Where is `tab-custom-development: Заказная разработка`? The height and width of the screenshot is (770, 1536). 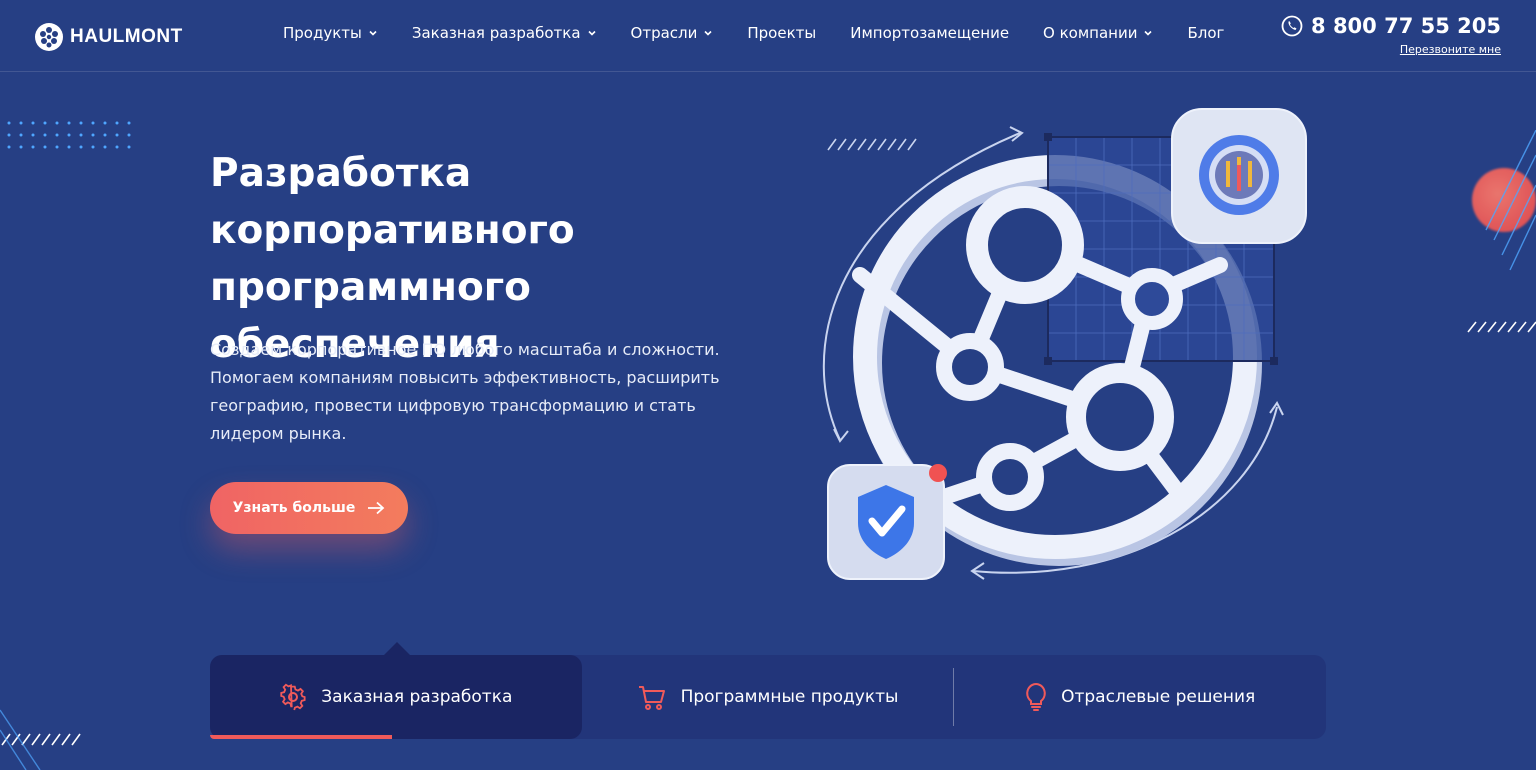 tab-custom-development: Заказная разработка is located at coordinates (396, 697).